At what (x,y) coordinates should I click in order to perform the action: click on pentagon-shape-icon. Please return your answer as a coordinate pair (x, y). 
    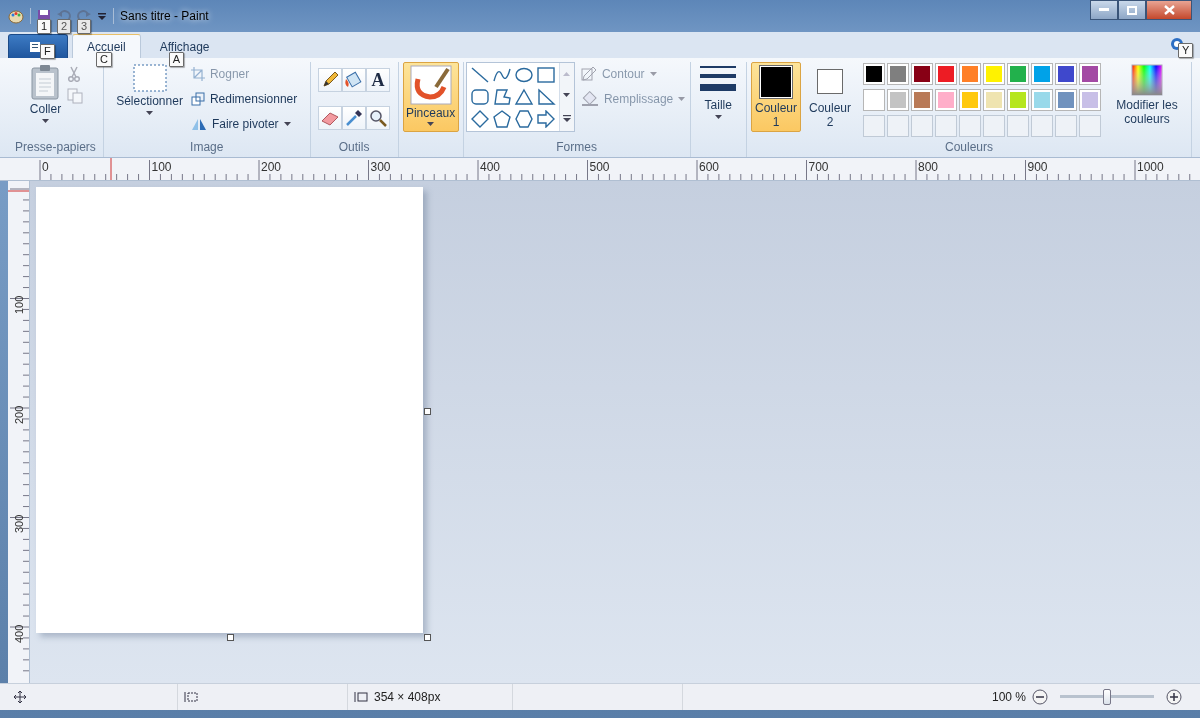
    Looking at the image, I should click on (501, 119).